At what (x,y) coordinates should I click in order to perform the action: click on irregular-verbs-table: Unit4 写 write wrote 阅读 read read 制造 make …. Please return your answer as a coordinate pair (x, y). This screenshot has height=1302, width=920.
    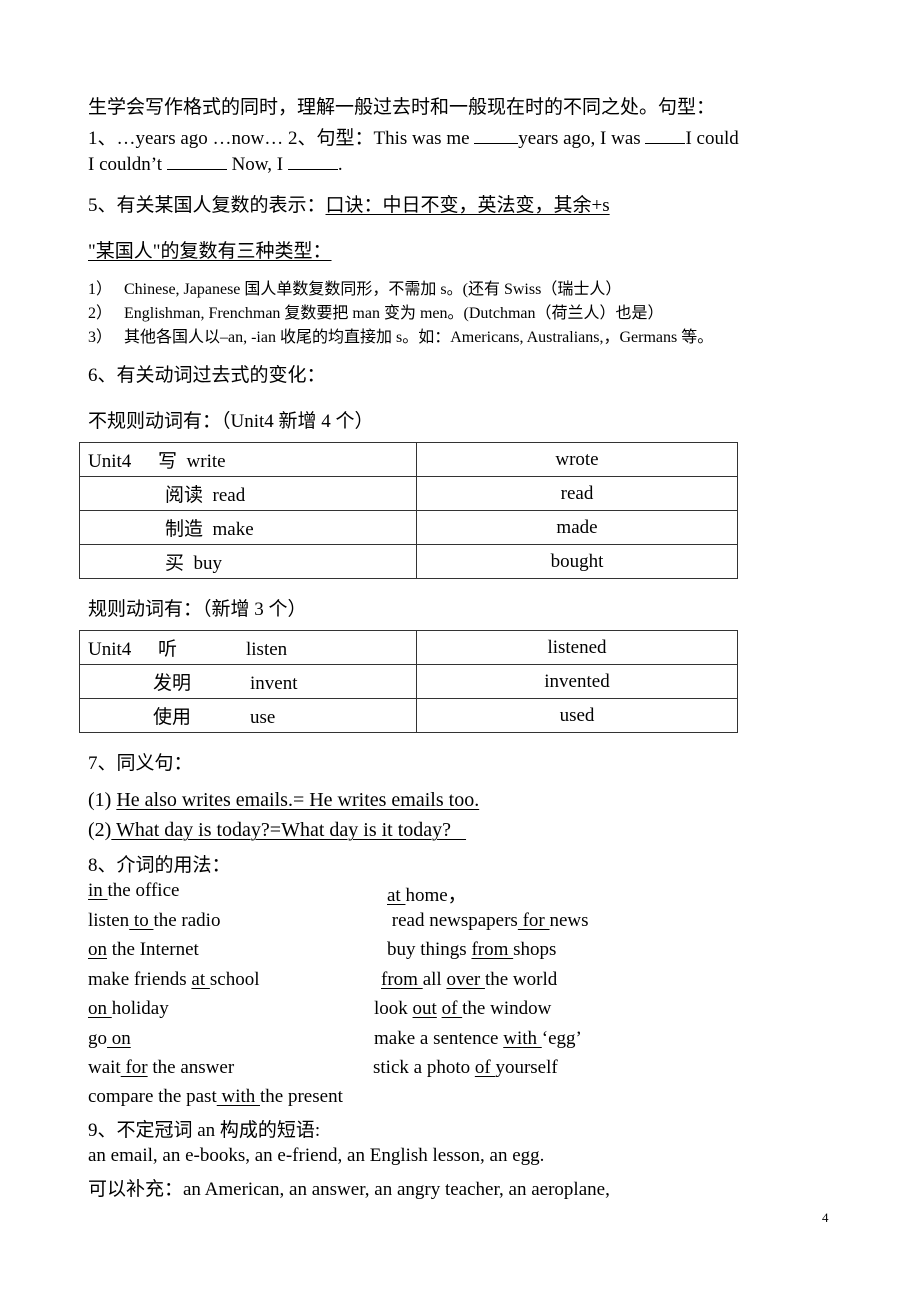
    Looking at the image, I should click on (408, 510).